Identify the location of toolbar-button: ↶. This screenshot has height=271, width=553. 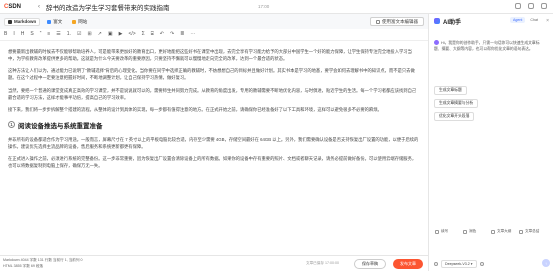
(162, 34).